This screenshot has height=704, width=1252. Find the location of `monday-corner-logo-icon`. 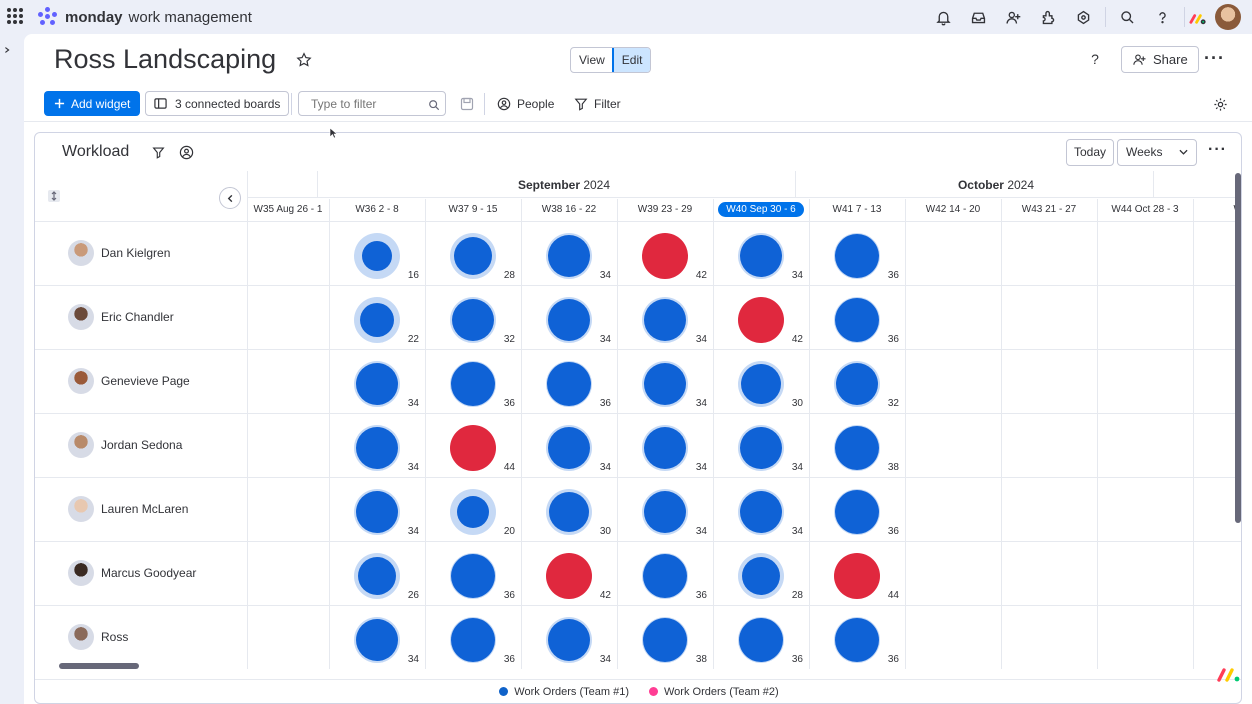

monday-corner-logo-icon is located at coordinates (1229, 674).